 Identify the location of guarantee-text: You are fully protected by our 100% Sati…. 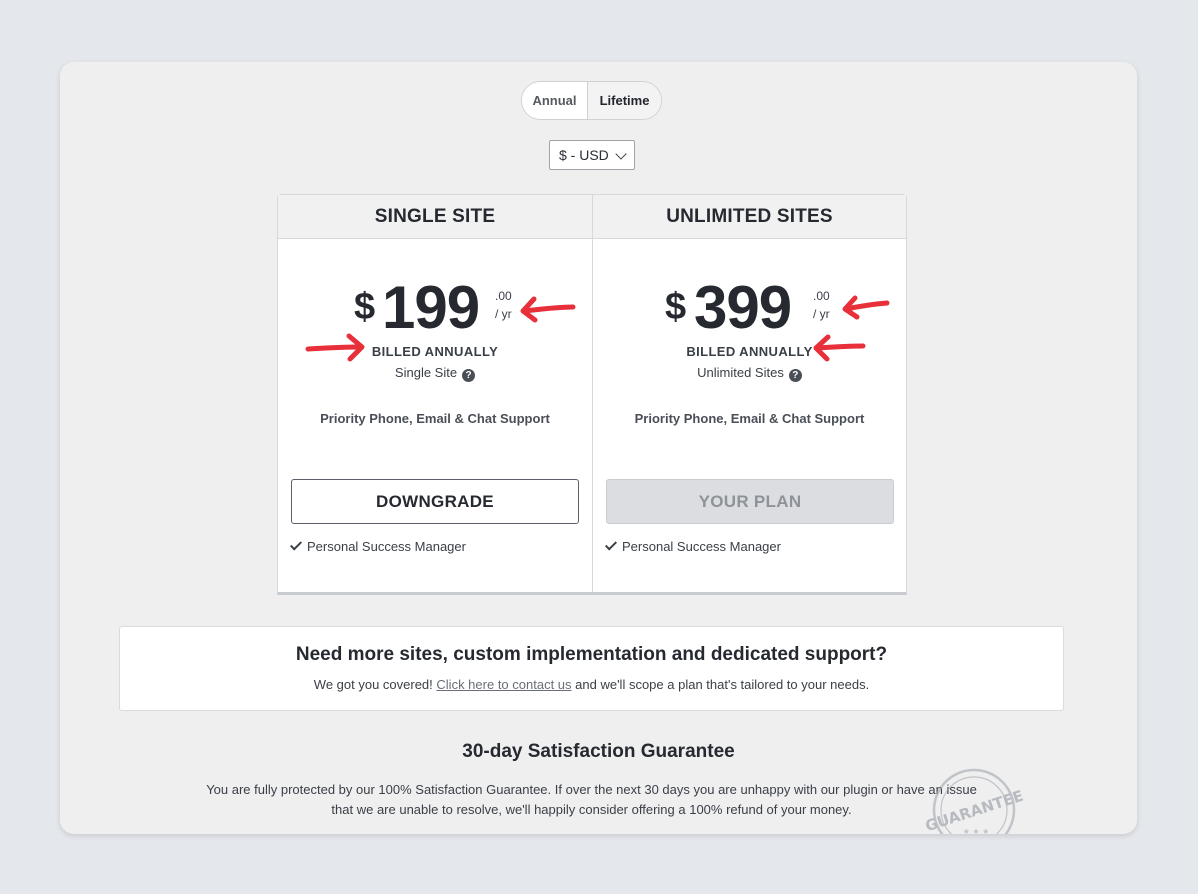
(591, 800).